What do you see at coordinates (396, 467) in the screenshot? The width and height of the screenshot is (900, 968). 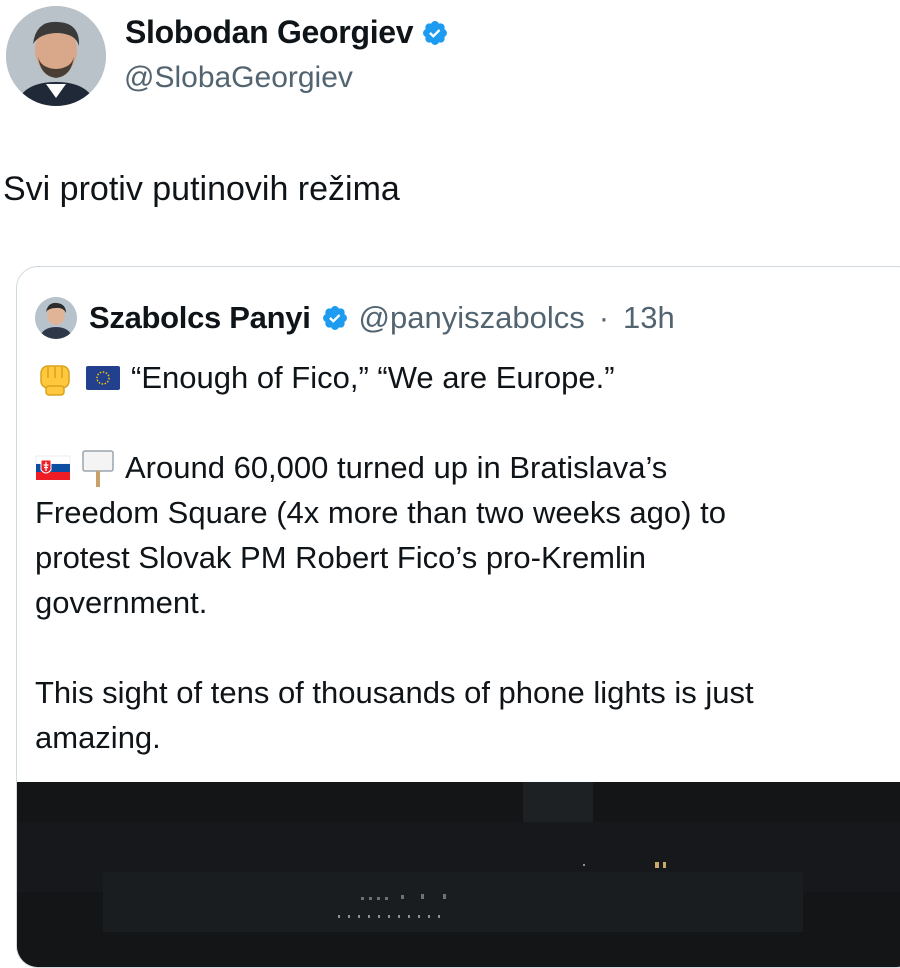 I see `quoted-line-2-text: Around 60,000 turned up in Bratislava’s` at bounding box center [396, 467].